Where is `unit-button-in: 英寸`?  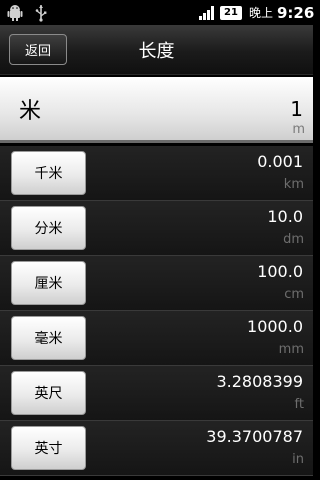
unit-button-in: 英寸 is located at coordinates (48, 448).